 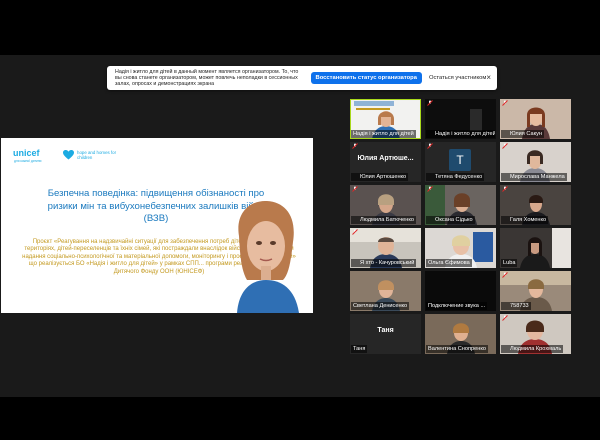 What do you see at coordinates (380, 306) in the screenshot?
I see `participant-name: Светлана Денисенко` at bounding box center [380, 306].